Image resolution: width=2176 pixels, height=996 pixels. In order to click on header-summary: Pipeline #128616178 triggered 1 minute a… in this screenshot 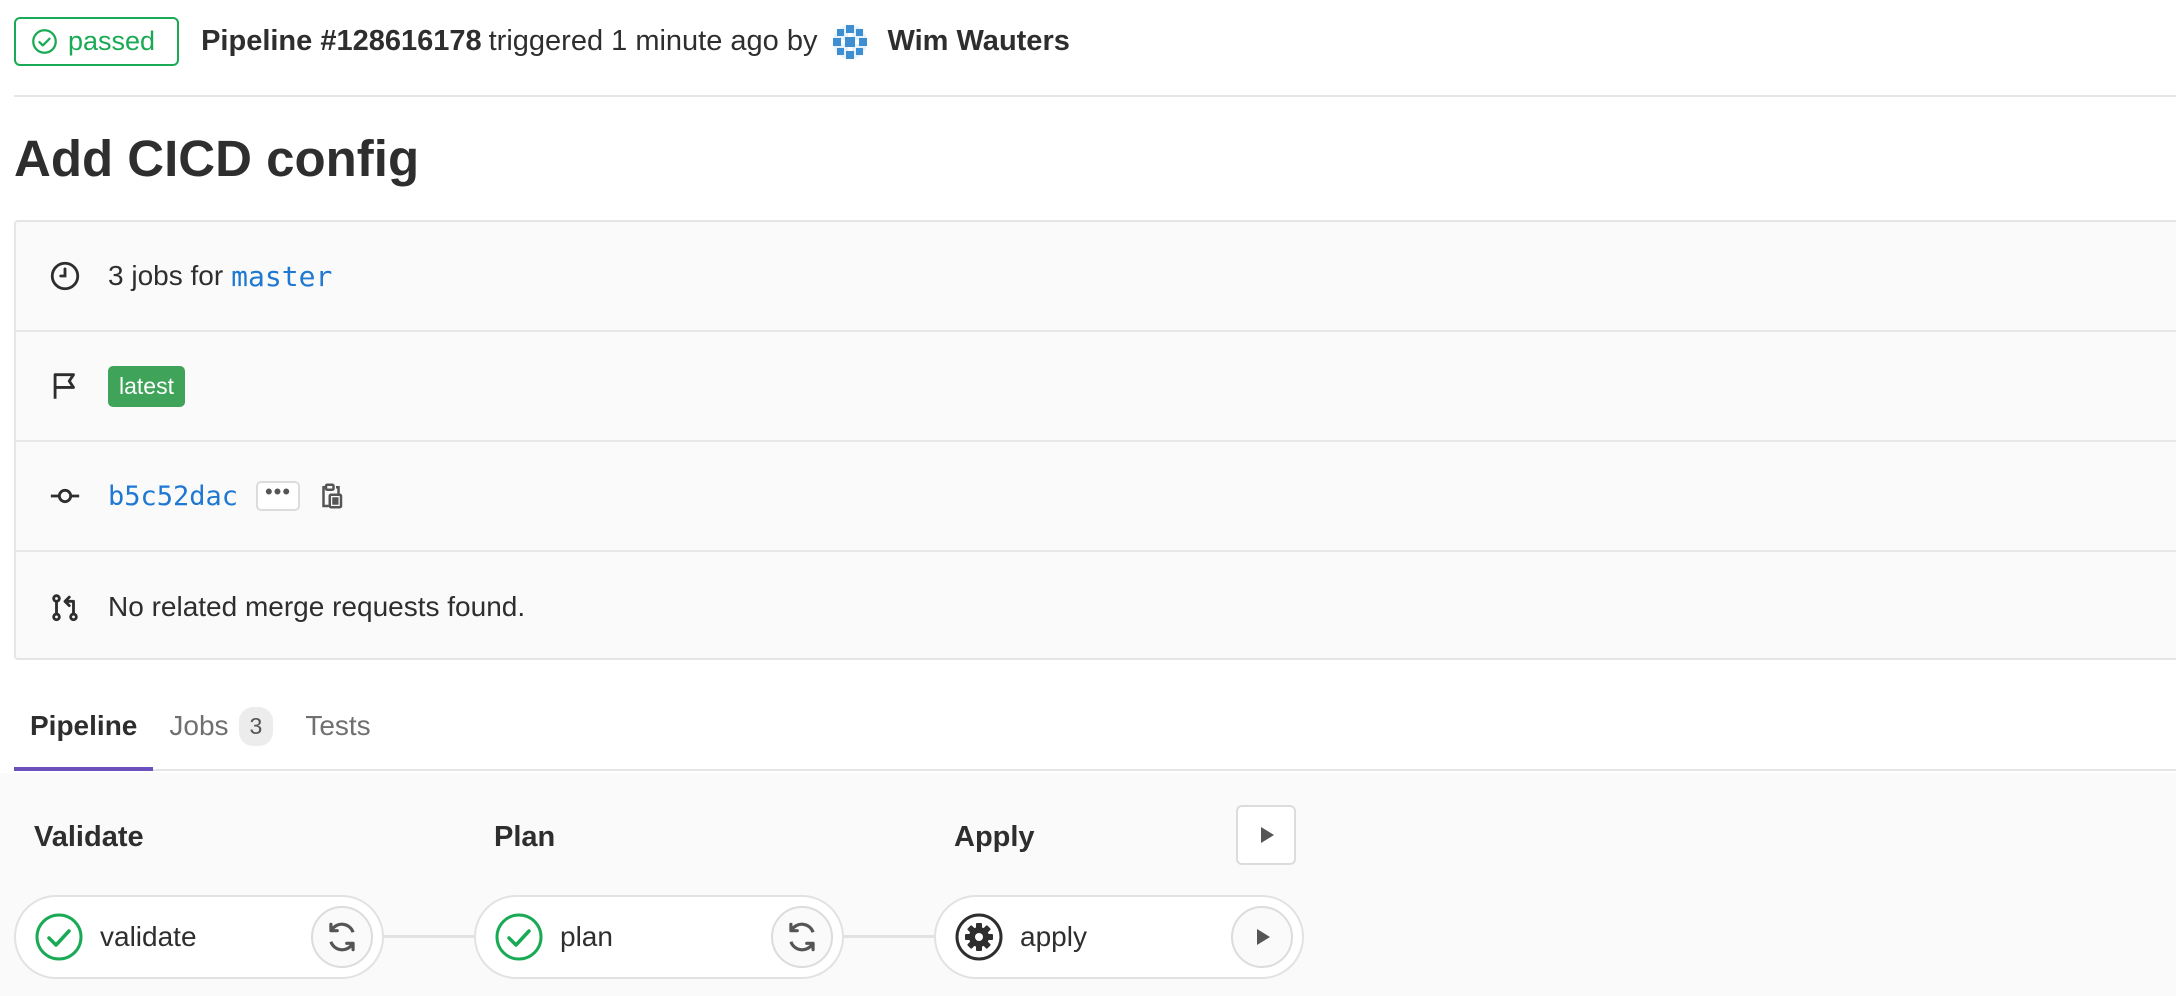, I will do `click(635, 42)`.